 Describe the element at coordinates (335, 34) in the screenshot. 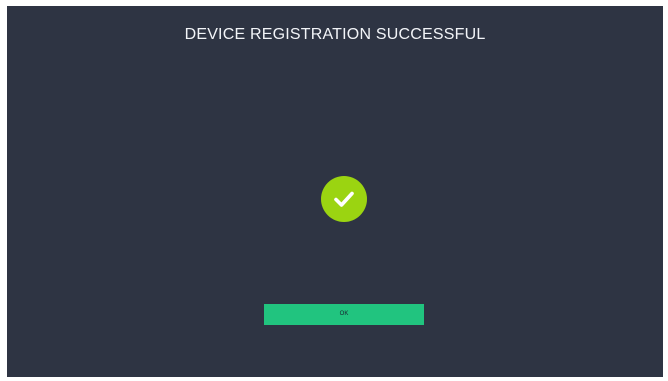

I see `page-title: DEVICE REGISTRATION SUCCESSFUL` at that location.